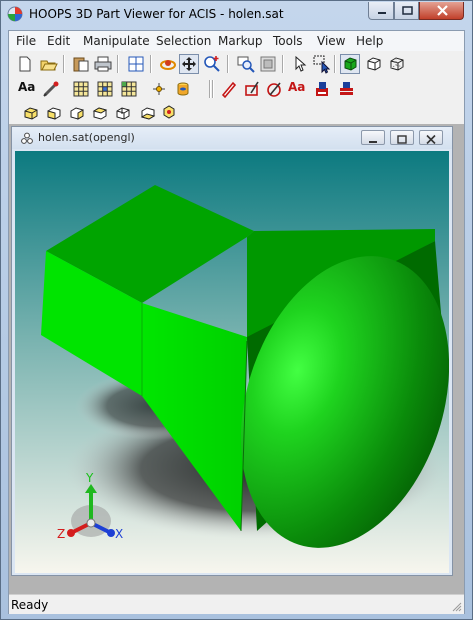  I want to click on front-view-icon, so click(54, 113).